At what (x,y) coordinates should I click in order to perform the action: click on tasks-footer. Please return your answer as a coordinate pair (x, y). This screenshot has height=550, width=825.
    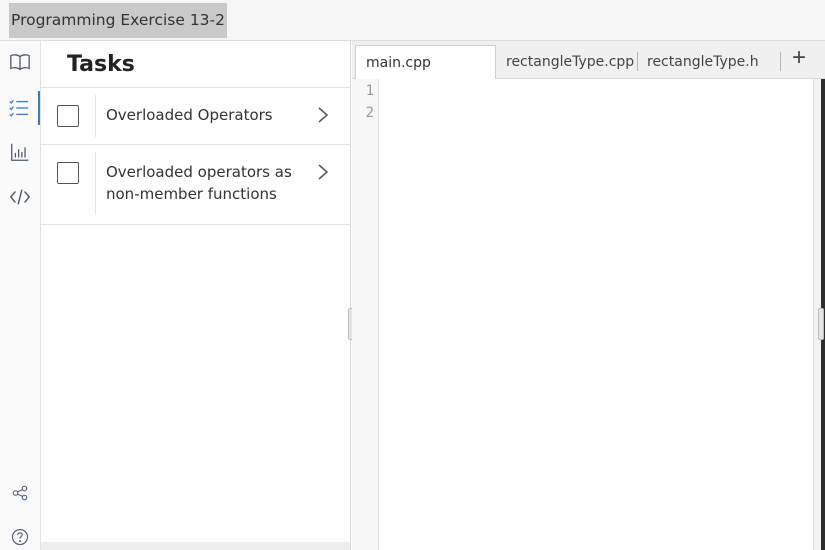
    Looking at the image, I should click on (195, 546).